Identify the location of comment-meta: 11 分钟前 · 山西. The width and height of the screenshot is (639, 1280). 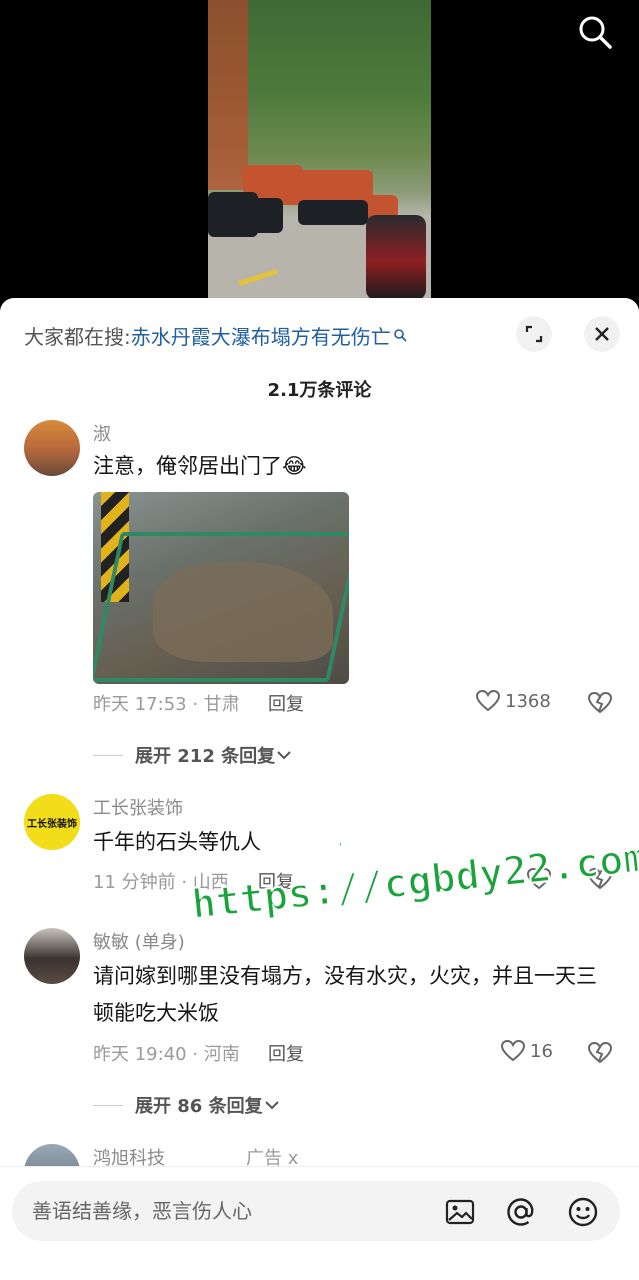
(161, 882).